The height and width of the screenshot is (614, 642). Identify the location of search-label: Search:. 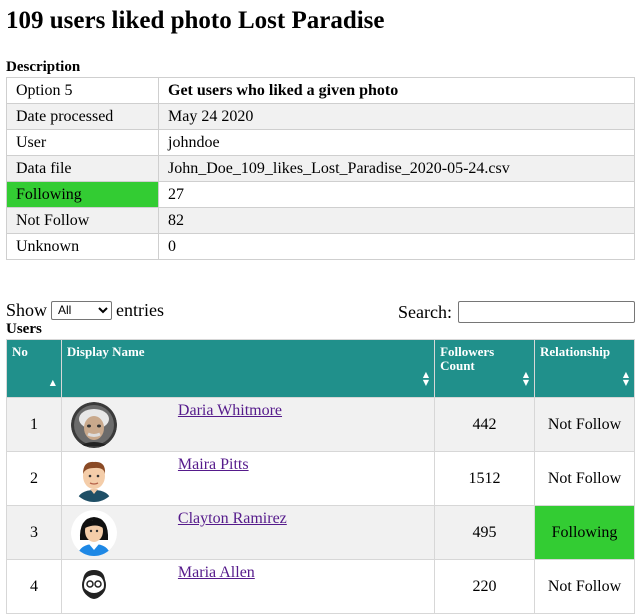
(425, 312).